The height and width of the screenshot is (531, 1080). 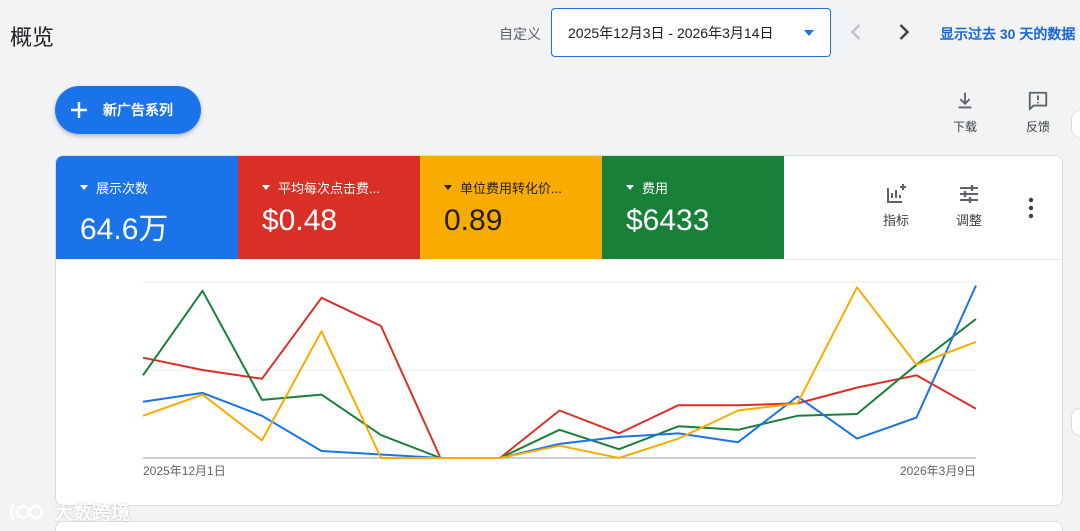 What do you see at coordinates (1075, 422) in the screenshot?
I see `side-panel-handle-lower` at bounding box center [1075, 422].